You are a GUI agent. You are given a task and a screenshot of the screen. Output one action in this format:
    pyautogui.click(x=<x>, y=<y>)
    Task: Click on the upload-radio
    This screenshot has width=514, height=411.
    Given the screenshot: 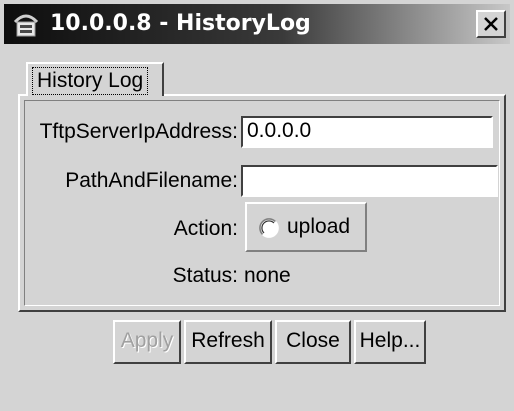 What is the action you would take?
    pyautogui.click(x=269, y=228)
    